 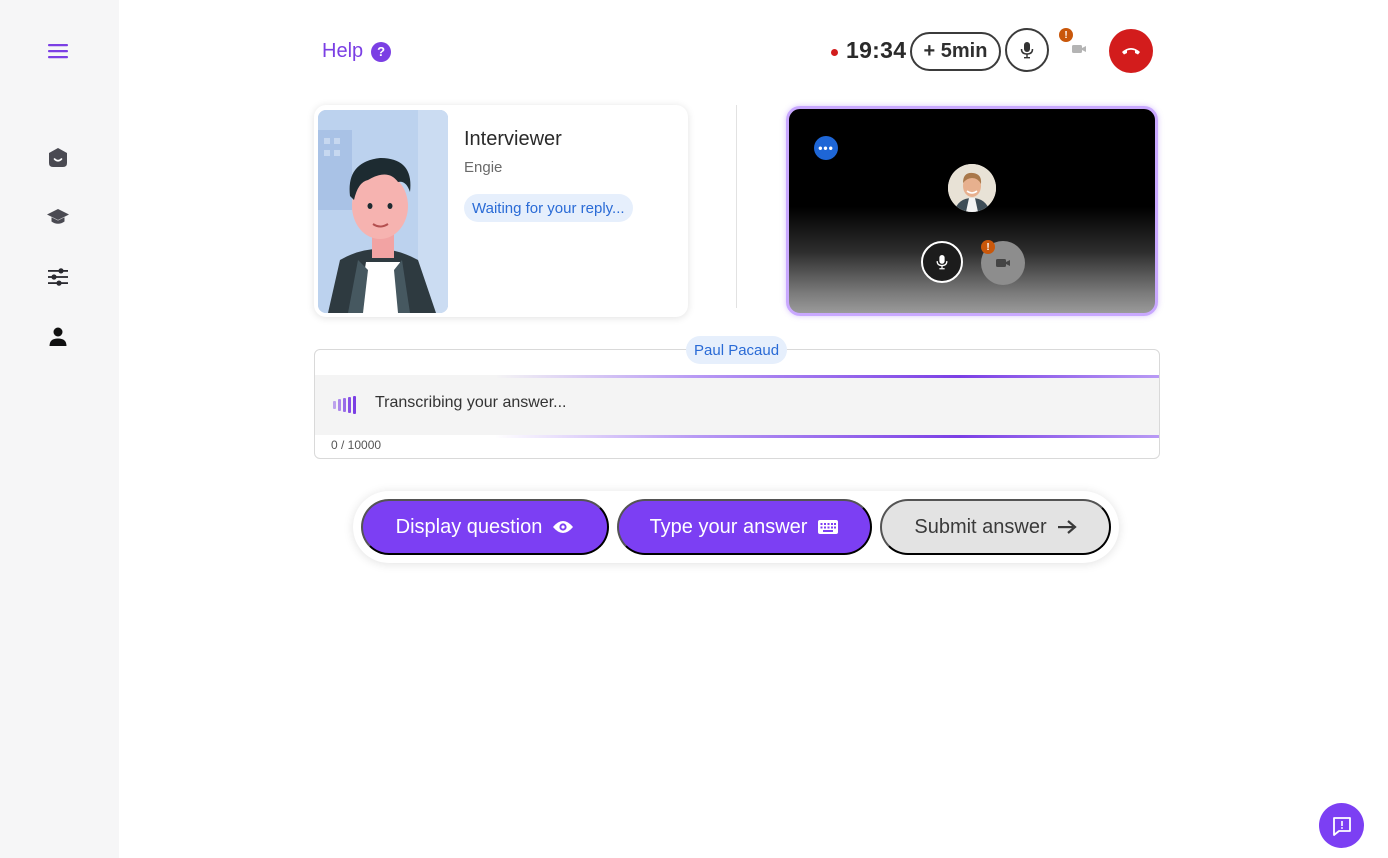 What do you see at coordinates (343, 51) in the screenshot?
I see `help-label: Help` at bounding box center [343, 51].